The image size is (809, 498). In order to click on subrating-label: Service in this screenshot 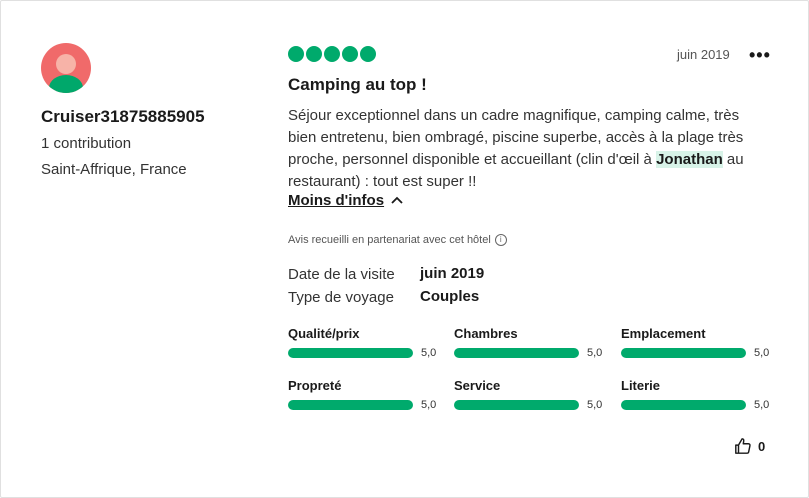, I will do `click(477, 385)`.